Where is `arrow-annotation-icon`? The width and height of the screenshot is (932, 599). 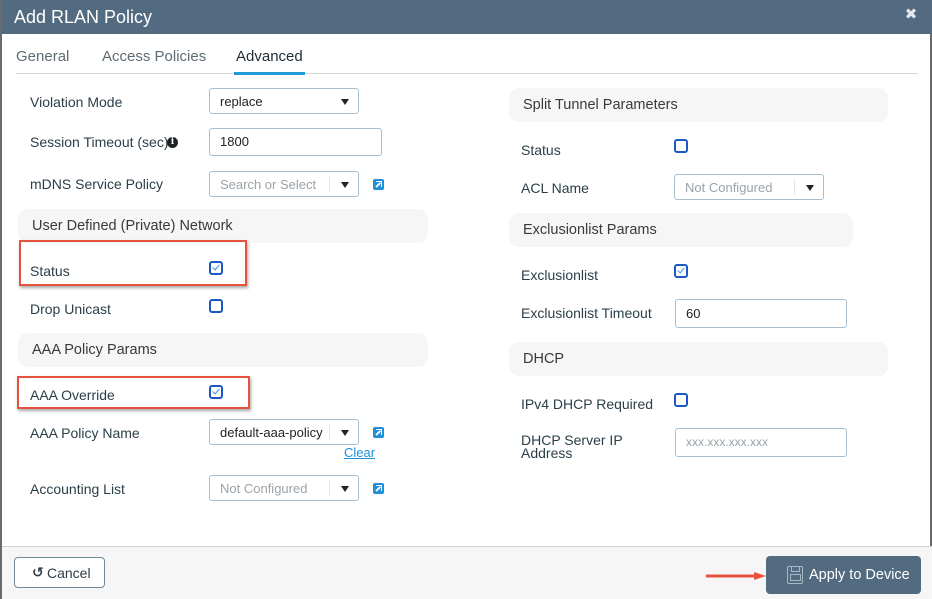
arrow-annotation-icon is located at coordinates (736, 576).